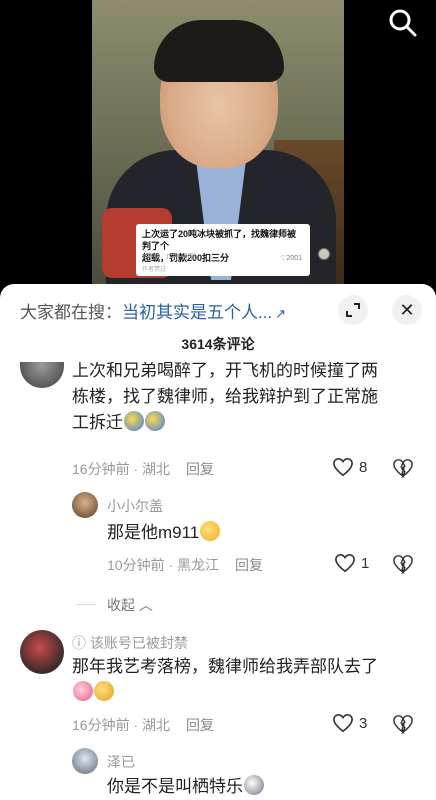 The width and height of the screenshot is (436, 800). I want to click on card-author-liked: 作者赞过, so click(154, 270).